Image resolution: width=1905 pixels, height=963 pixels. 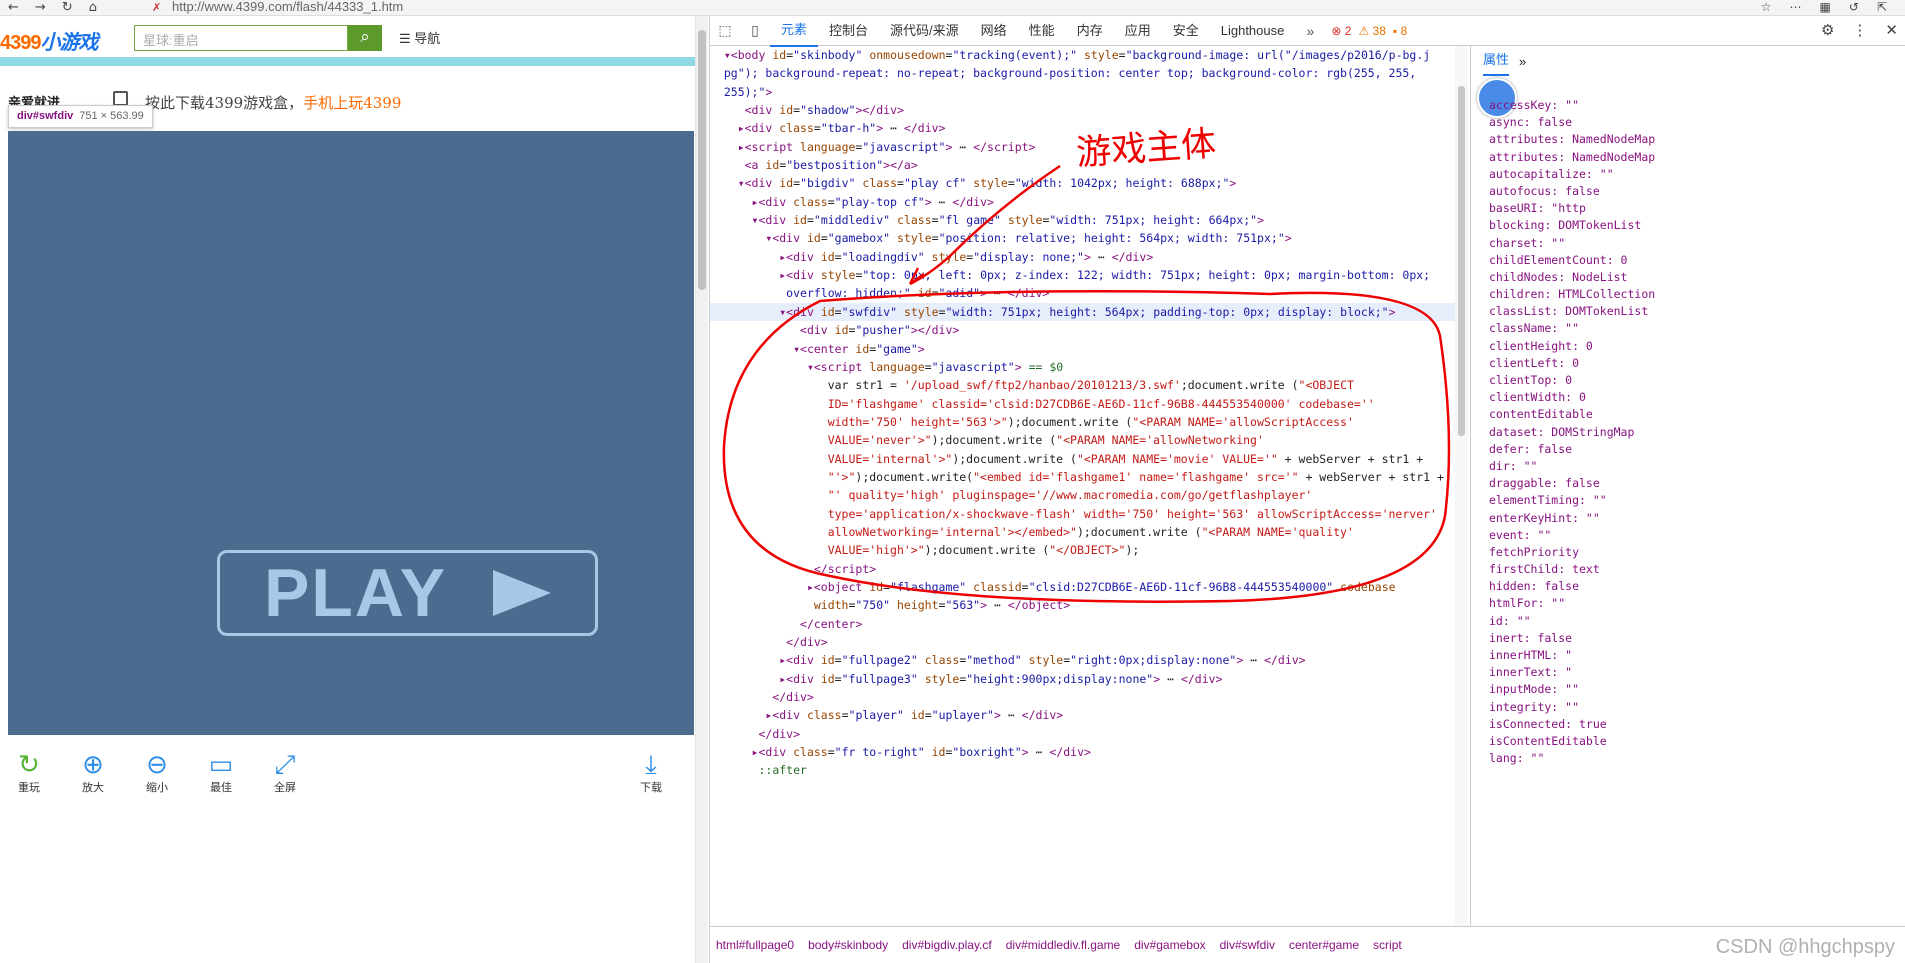 I want to click on property-item: event: "", so click(x=1688, y=536).